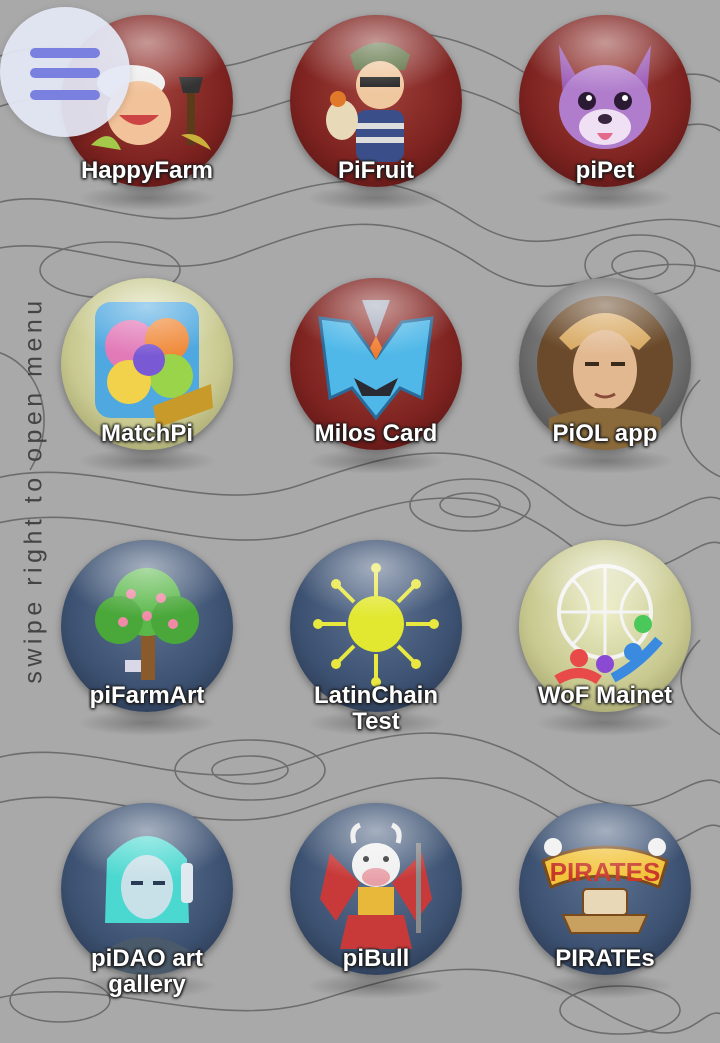  What do you see at coordinates (605, 872) in the screenshot?
I see `svg-text: PIRATES` at bounding box center [605, 872].